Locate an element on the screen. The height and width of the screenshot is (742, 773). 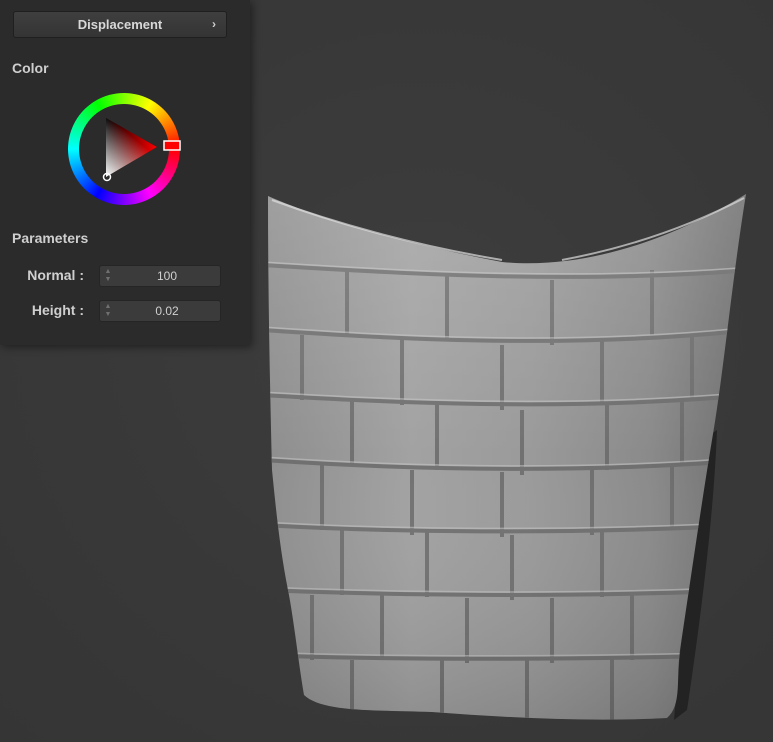
height-spinbox: ▲ ▼ 0.02 is located at coordinates (160, 311).